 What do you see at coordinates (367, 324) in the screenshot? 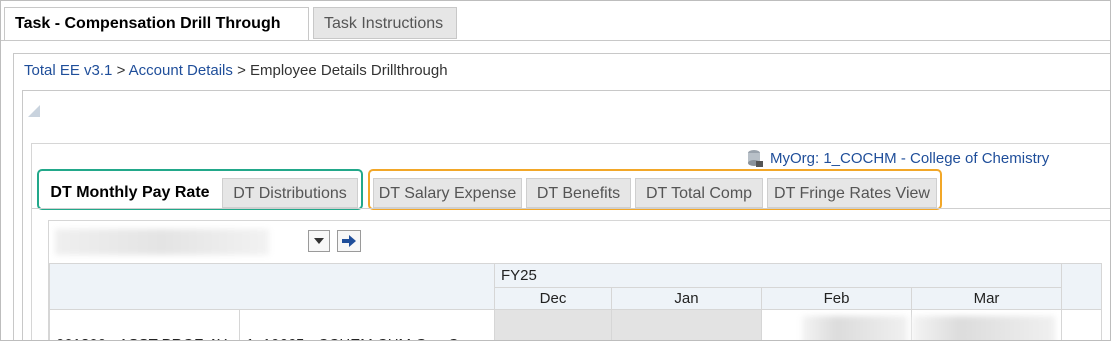
I see `account-cell: 1_10665 - CCHEM CHM Gen Ops` at bounding box center [367, 324].